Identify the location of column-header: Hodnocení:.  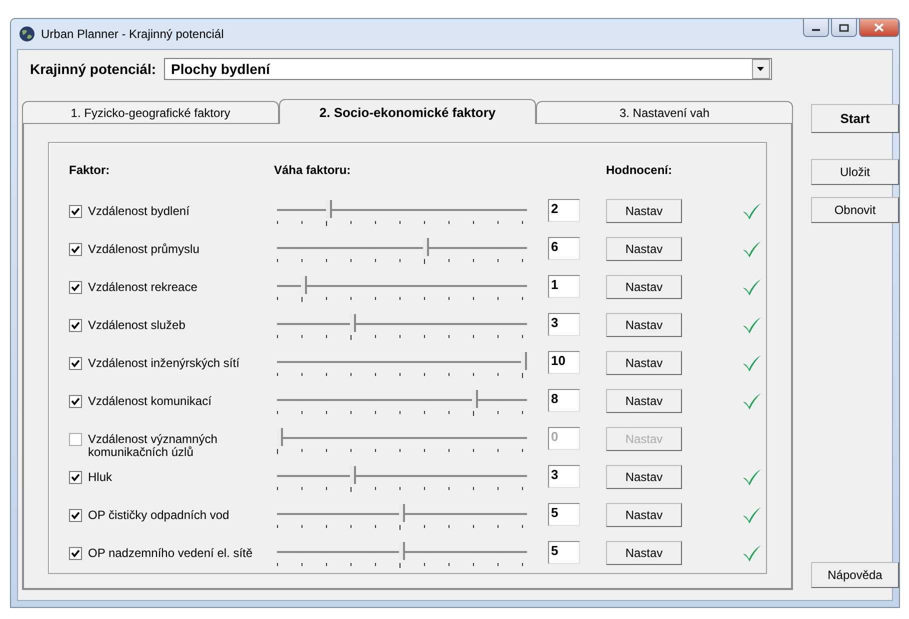
(639, 170).